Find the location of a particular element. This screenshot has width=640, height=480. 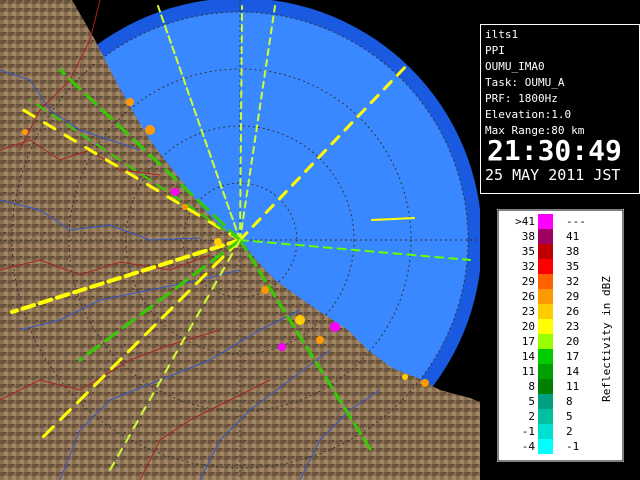

legend-high-value: 11 is located at coordinates (572, 386).